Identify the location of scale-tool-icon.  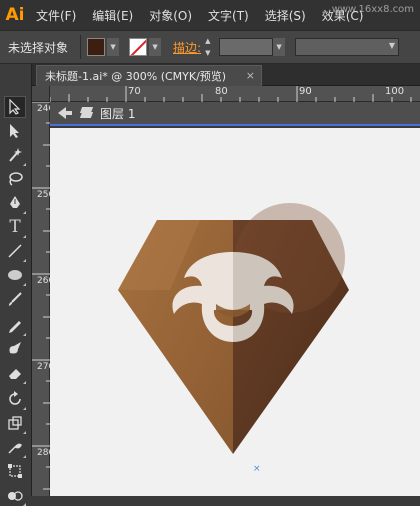
(15, 423).